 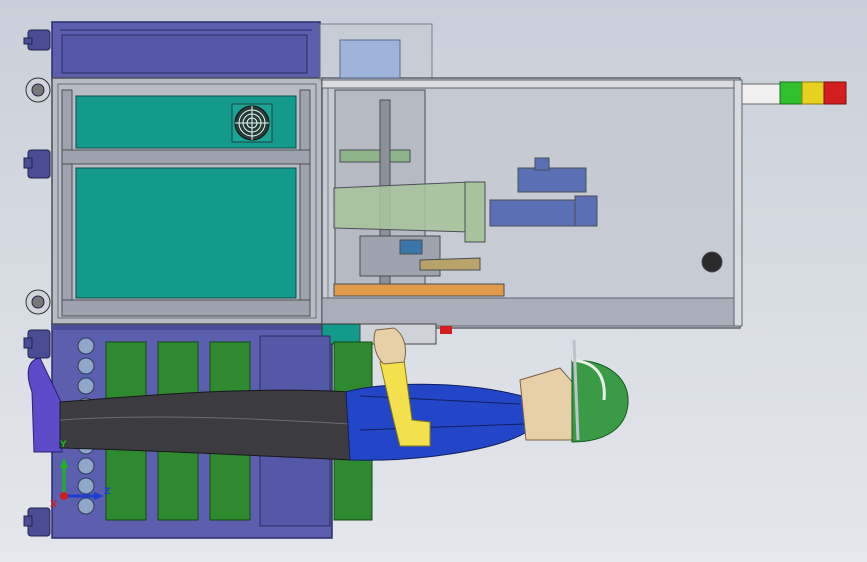 I want to click on fan-icon, so click(x=252, y=123).